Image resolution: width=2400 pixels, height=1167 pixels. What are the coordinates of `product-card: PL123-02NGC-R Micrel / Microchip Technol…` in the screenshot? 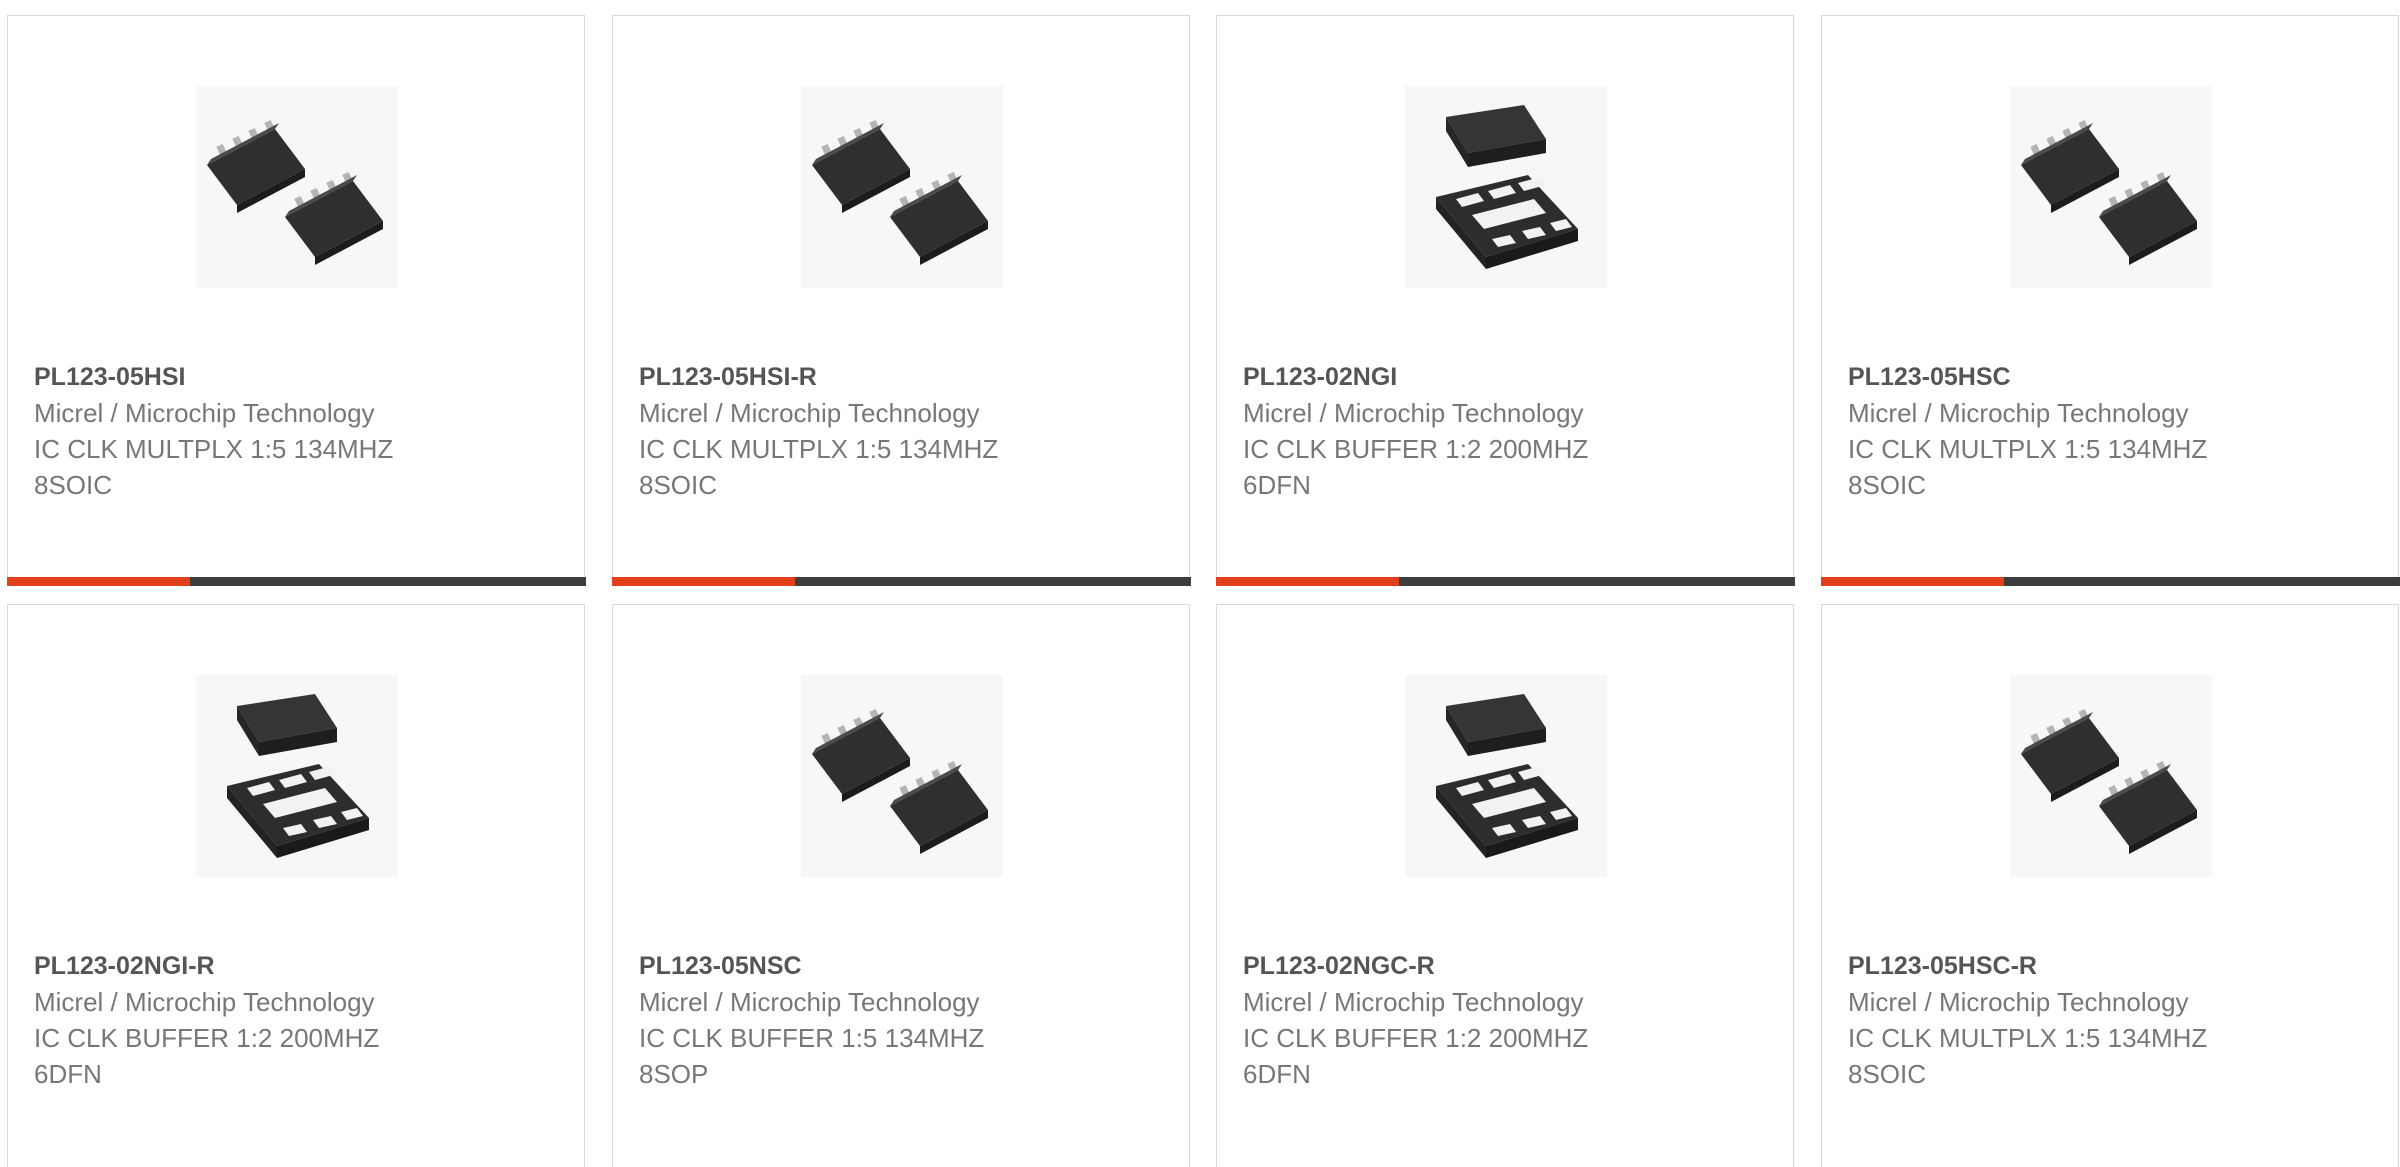 It's located at (1505, 885).